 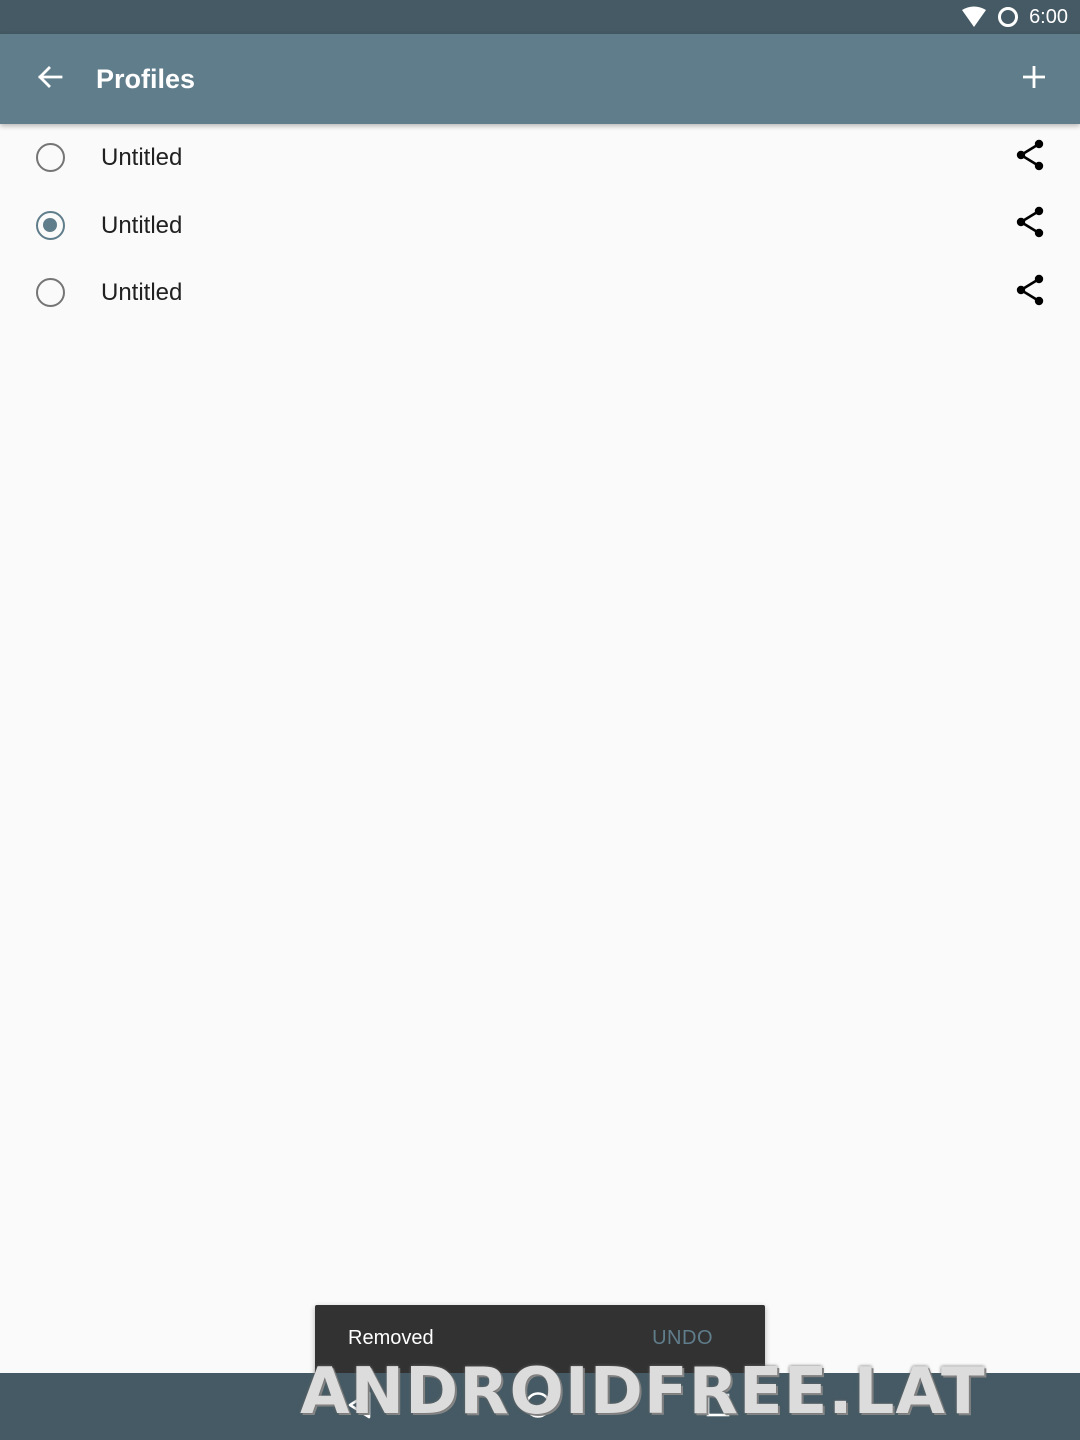 I want to click on profile-radio-selected, so click(x=50, y=225).